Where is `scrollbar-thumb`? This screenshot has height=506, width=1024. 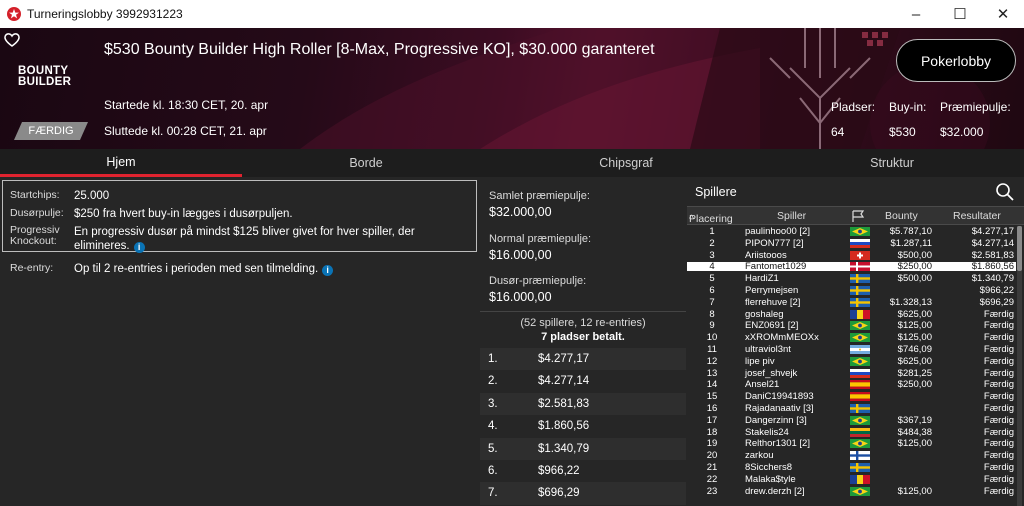 scrollbar-thumb is located at coordinates (1019, 248).